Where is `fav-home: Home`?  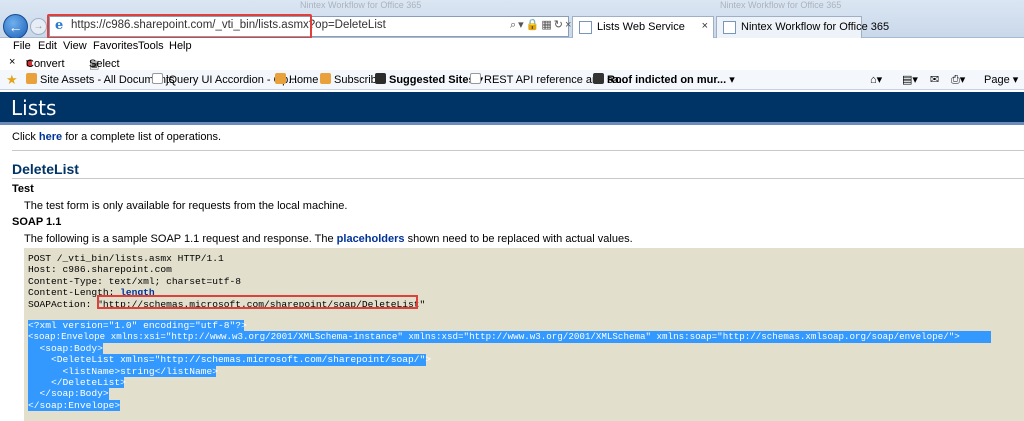 fav-home: Home is located at coordinates (296, 79).